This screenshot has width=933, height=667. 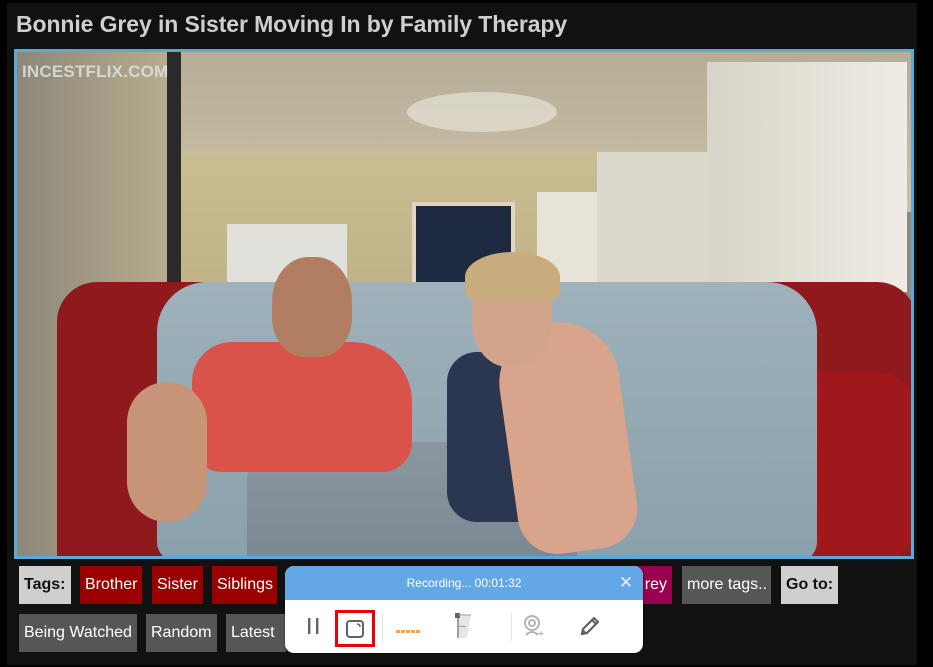 I want to click on goto-being-watched: Being Watched, so click(x=78, y=633).